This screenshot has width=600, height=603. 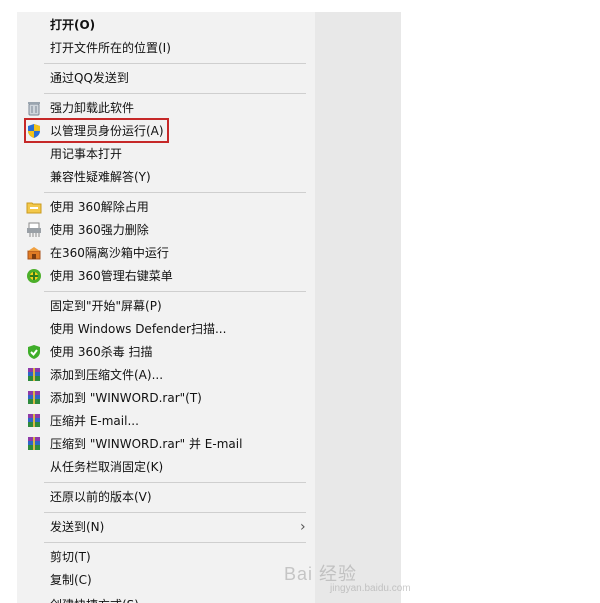 What do you see at coordinates (34, 253) in the screenshot?
I see `sandbox-icon` at bounding box center [34, 253].